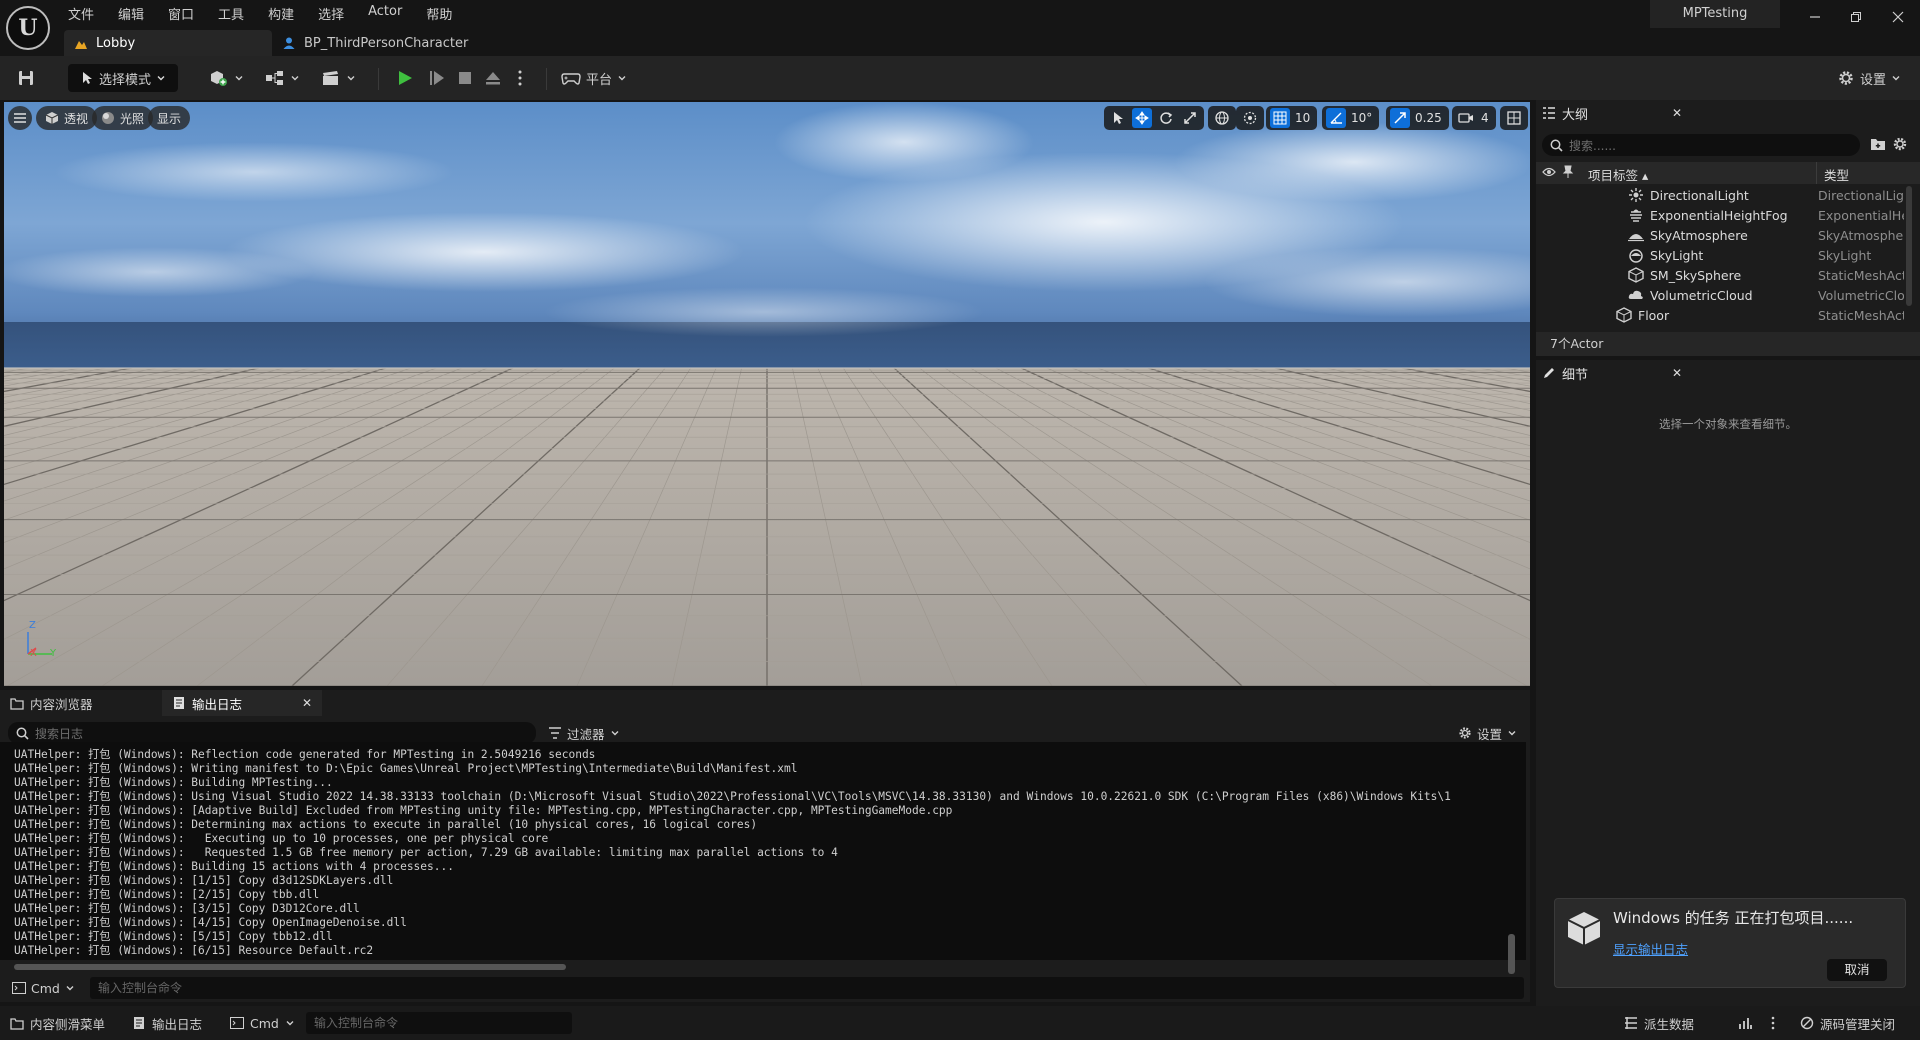  Describe the element at coordinates (1677, 373) in the screenshot. I see `details-close-button: ✕` at that location.